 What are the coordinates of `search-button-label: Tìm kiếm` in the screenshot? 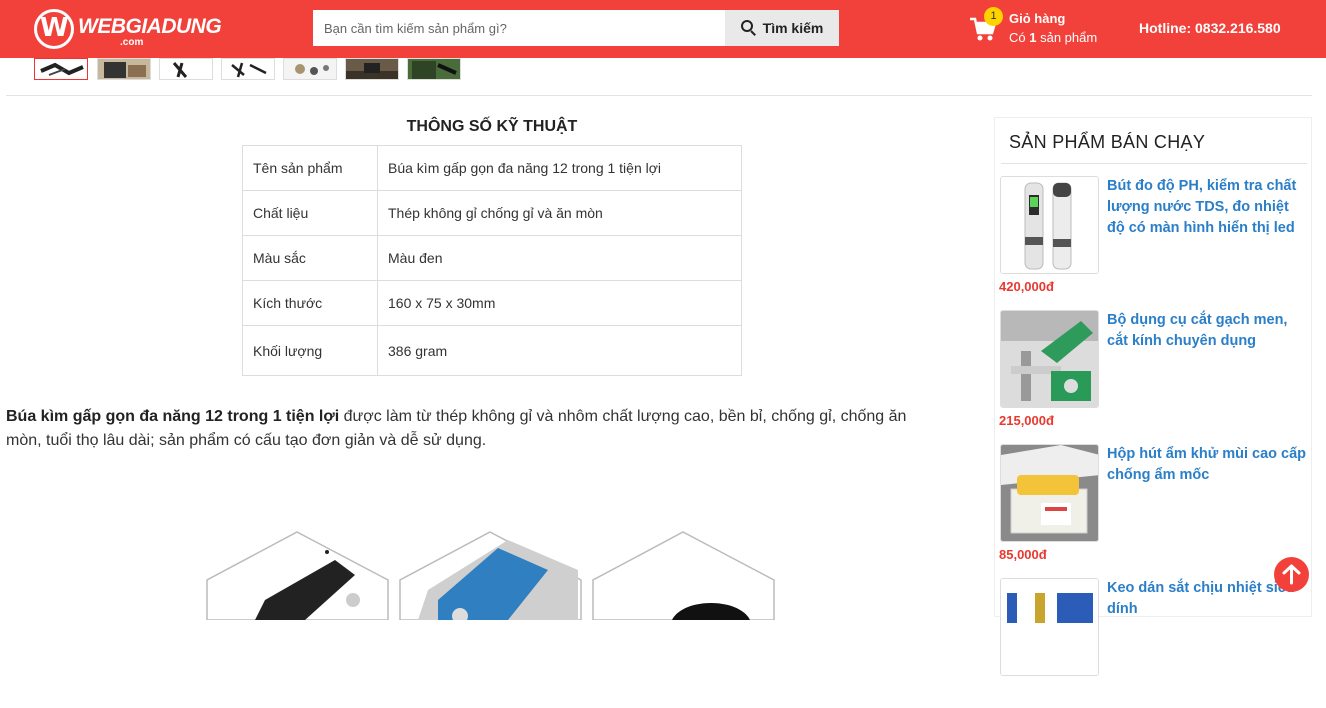 It's located at (793, 28).